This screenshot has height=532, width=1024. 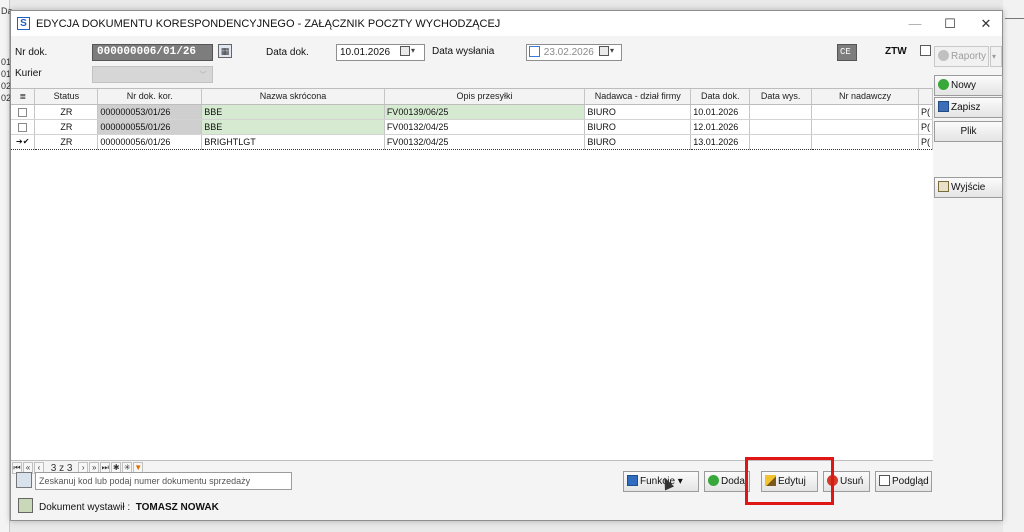 I want to click on nr-dok-label: Nr dok., so click(x=31, y=52).